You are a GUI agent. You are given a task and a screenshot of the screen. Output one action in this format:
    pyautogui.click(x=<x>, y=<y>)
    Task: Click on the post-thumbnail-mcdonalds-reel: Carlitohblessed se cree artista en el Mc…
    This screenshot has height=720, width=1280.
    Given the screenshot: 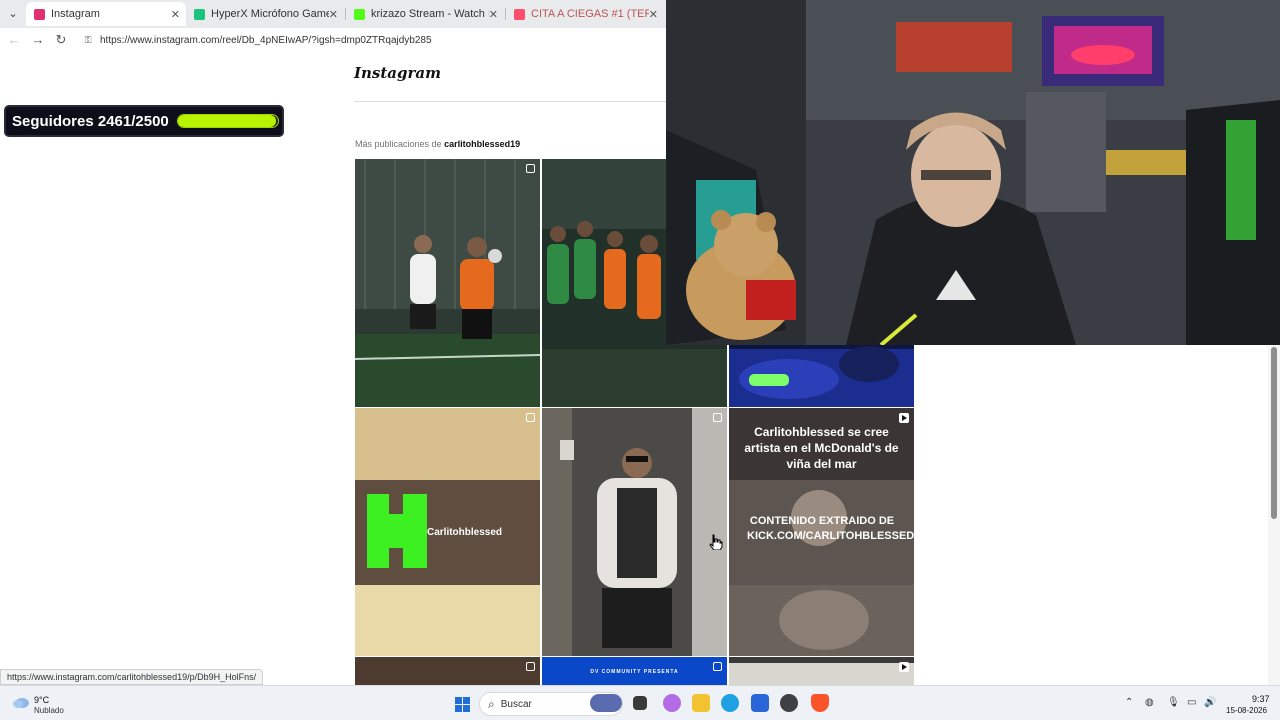 What is the action you would take?
    pyautogui.click(x=821, y=532)
    